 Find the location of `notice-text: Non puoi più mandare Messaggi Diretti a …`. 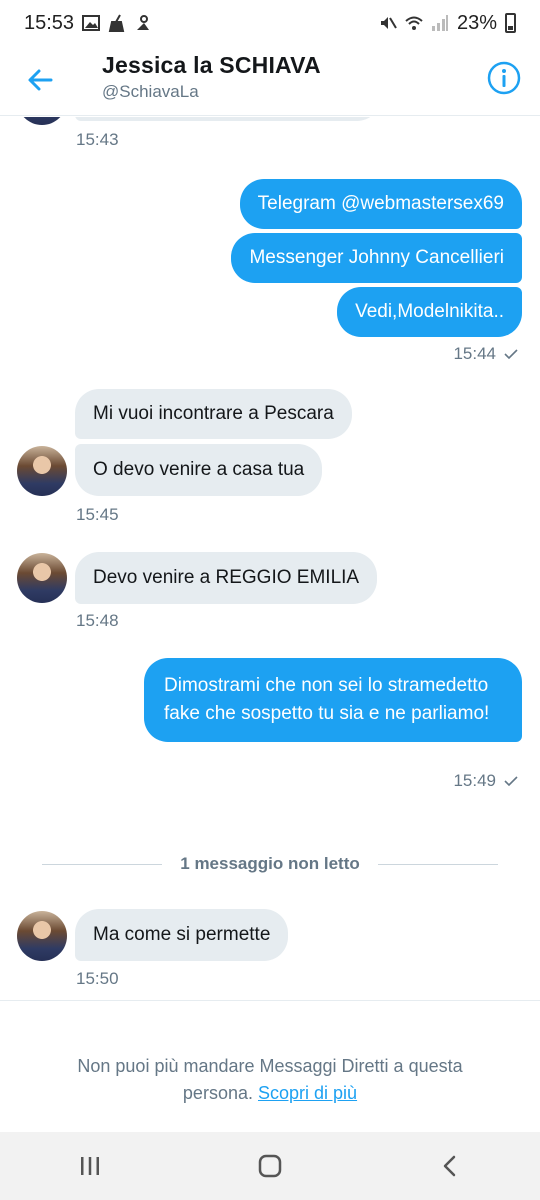

notice-text: Non puoi più mandare Messaggi Diretti a … is located at coordinates (270, 1079).